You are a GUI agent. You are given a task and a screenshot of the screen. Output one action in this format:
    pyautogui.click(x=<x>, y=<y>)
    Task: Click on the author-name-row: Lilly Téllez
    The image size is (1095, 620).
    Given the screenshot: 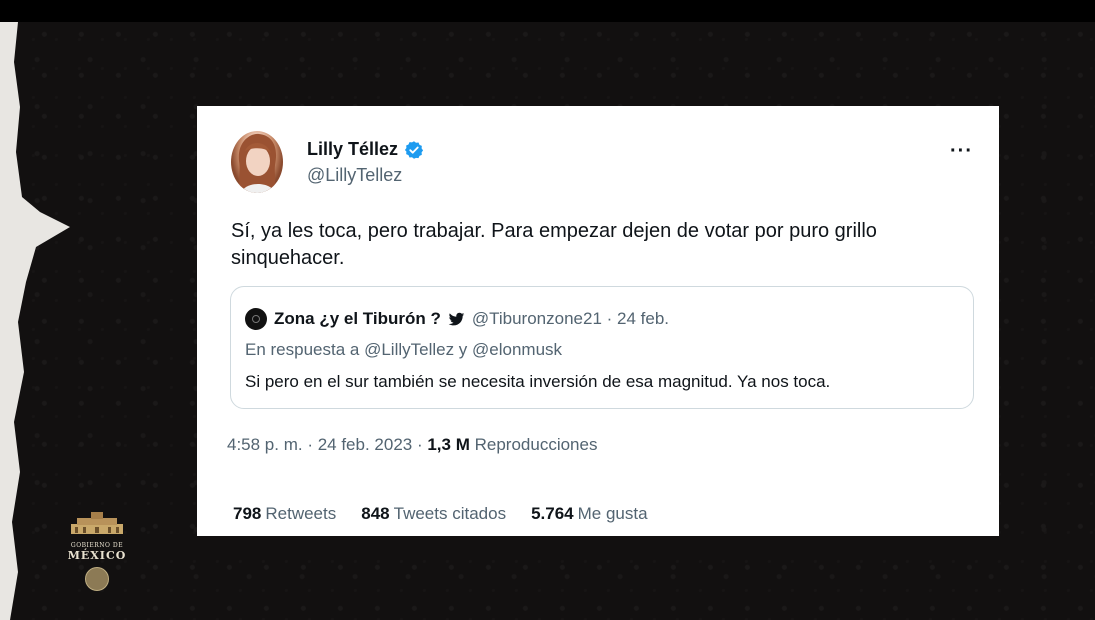 What is the action you would take?
    pyautogui.click(x=365, y=149)
    